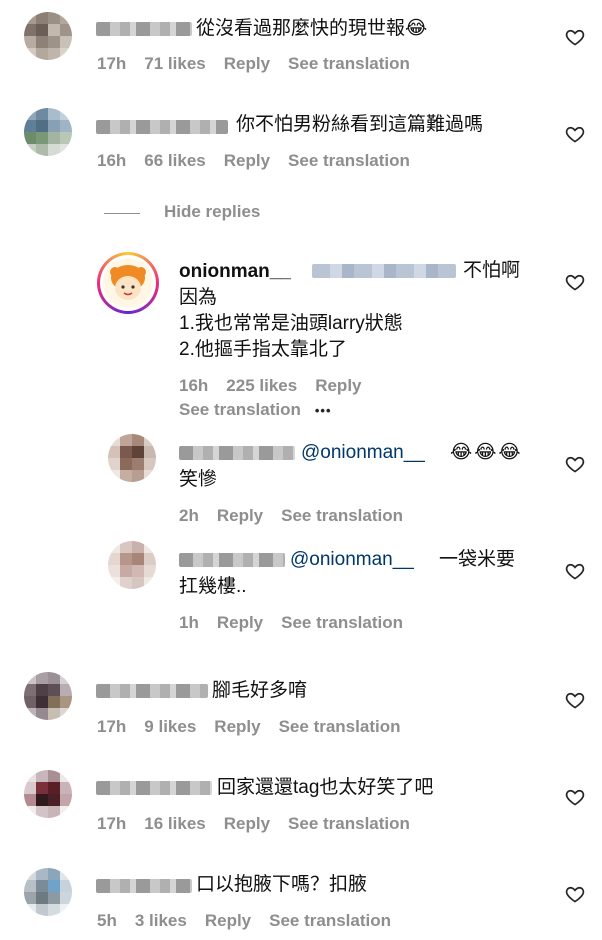 The image size is (602, 940). I want to click on comment-likes: 16 likes, so click(174, 823).